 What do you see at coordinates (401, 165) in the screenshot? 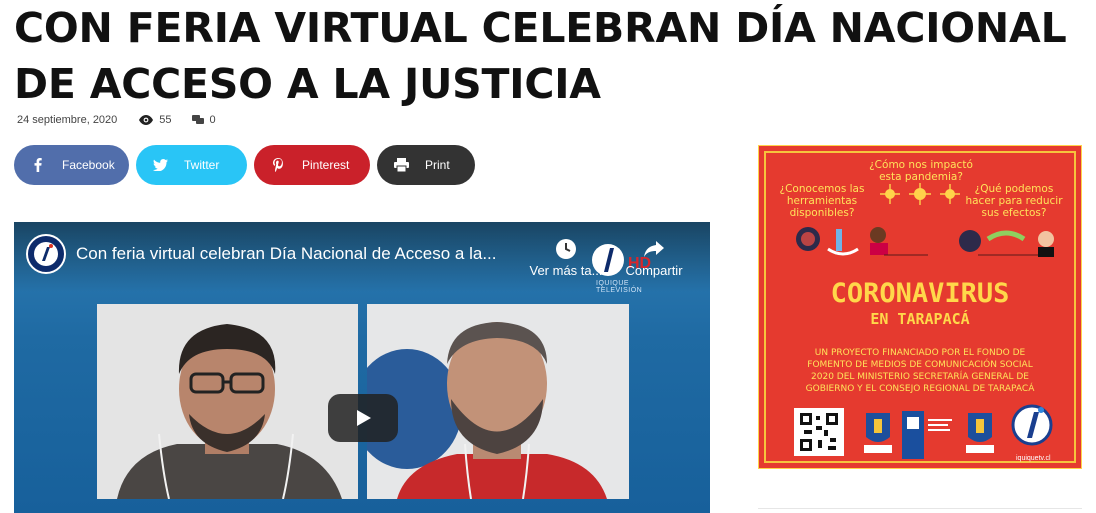
I see `printer-icon` at bounding box center [401, 165].